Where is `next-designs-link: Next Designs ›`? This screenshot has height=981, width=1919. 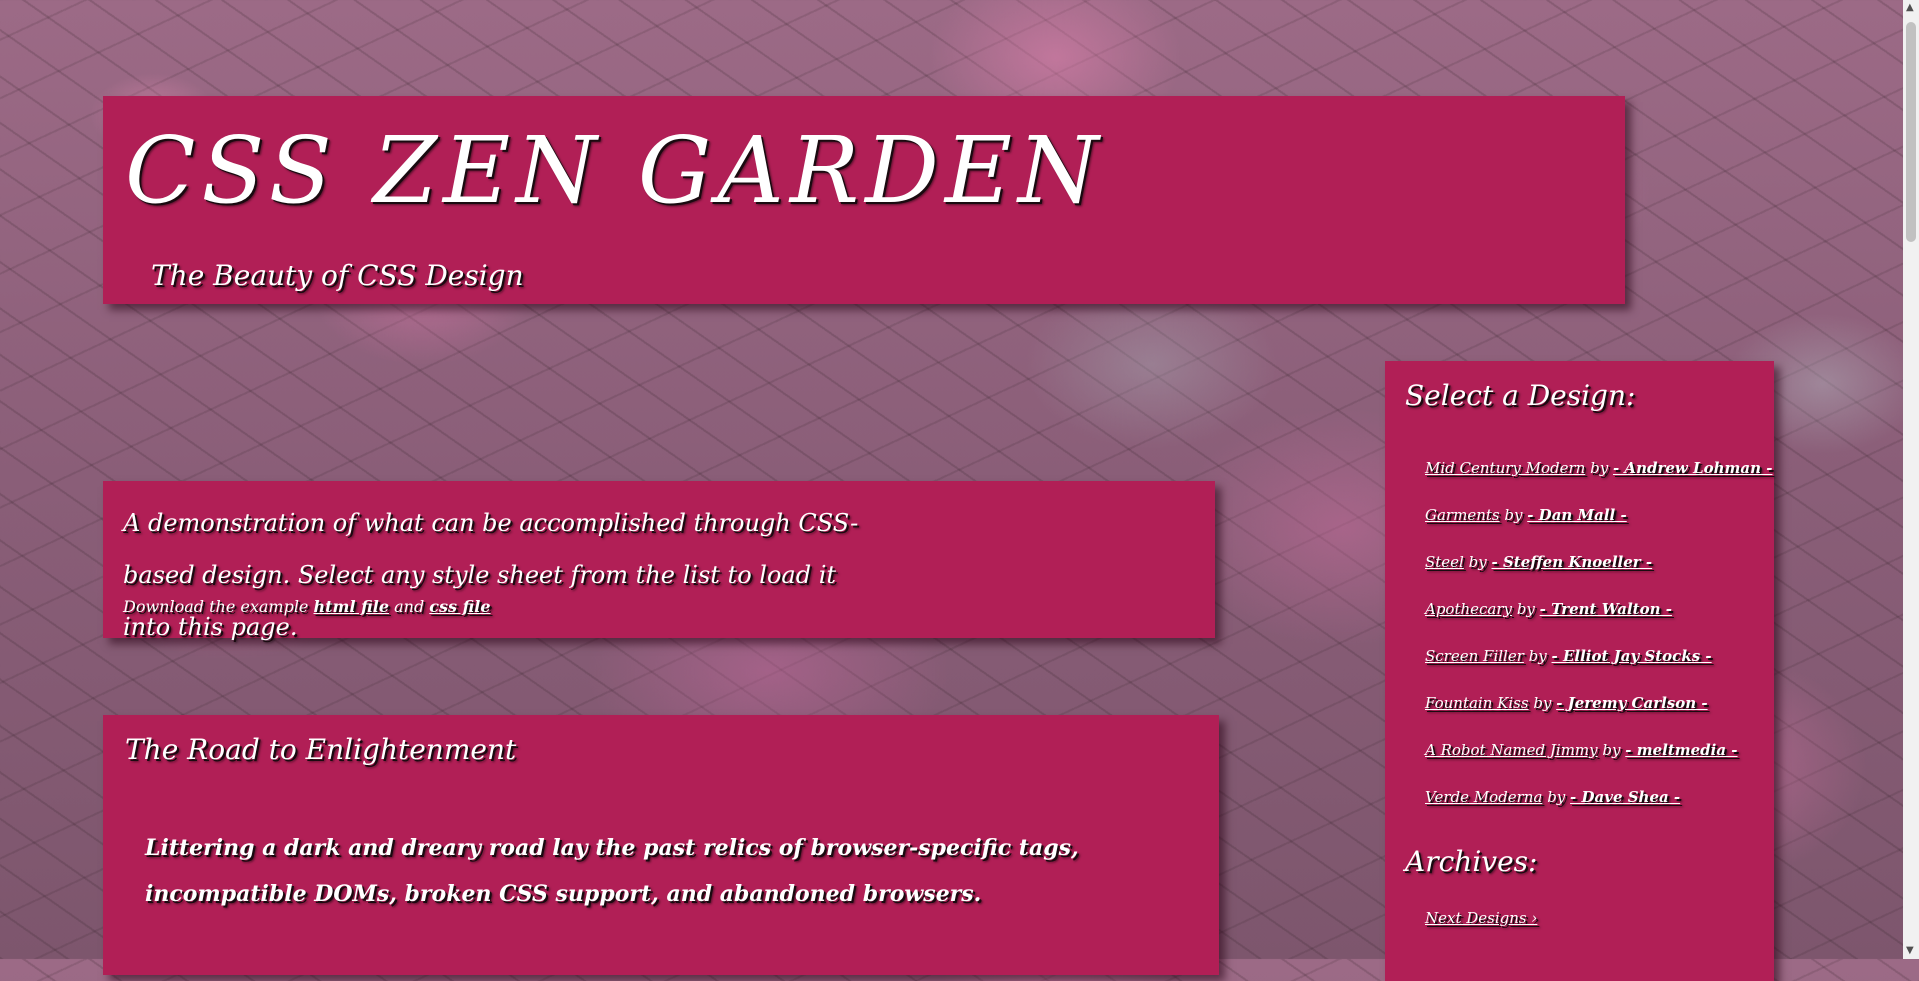
next-designs-link: Next Designs › is located at coordinates (1481, 918).